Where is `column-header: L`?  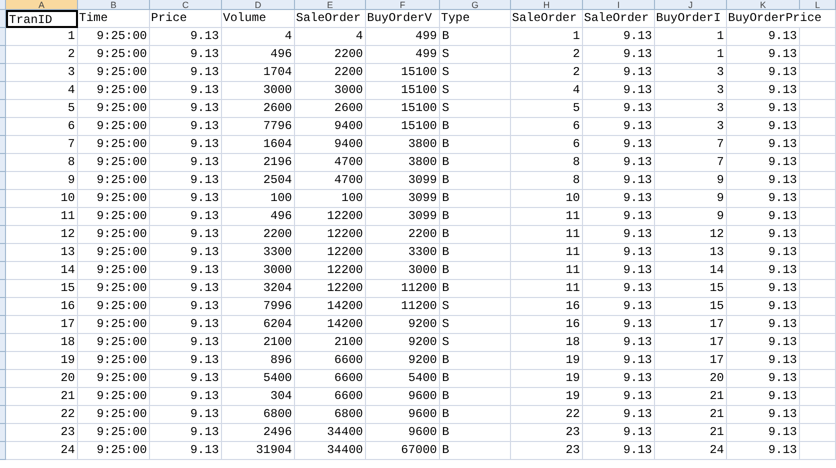
column-header: L is located at coordinates (818, 5).